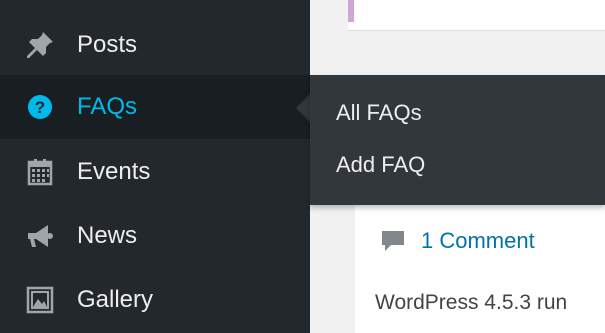 This screenshot has height=333, width=605. I want to click on megaphone-icon, so click(40, 236).